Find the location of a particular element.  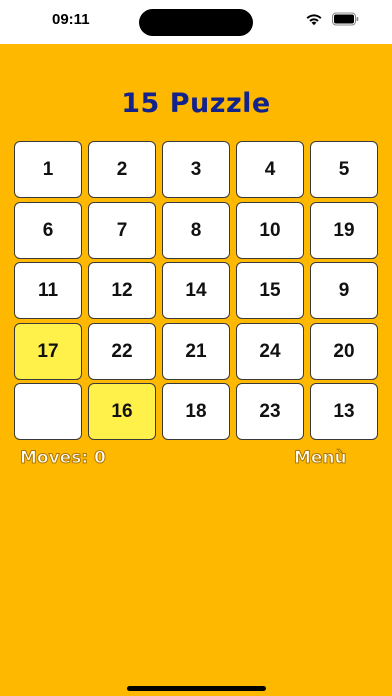

puzzle-tile: 16 is located at coordinates (122, 411).